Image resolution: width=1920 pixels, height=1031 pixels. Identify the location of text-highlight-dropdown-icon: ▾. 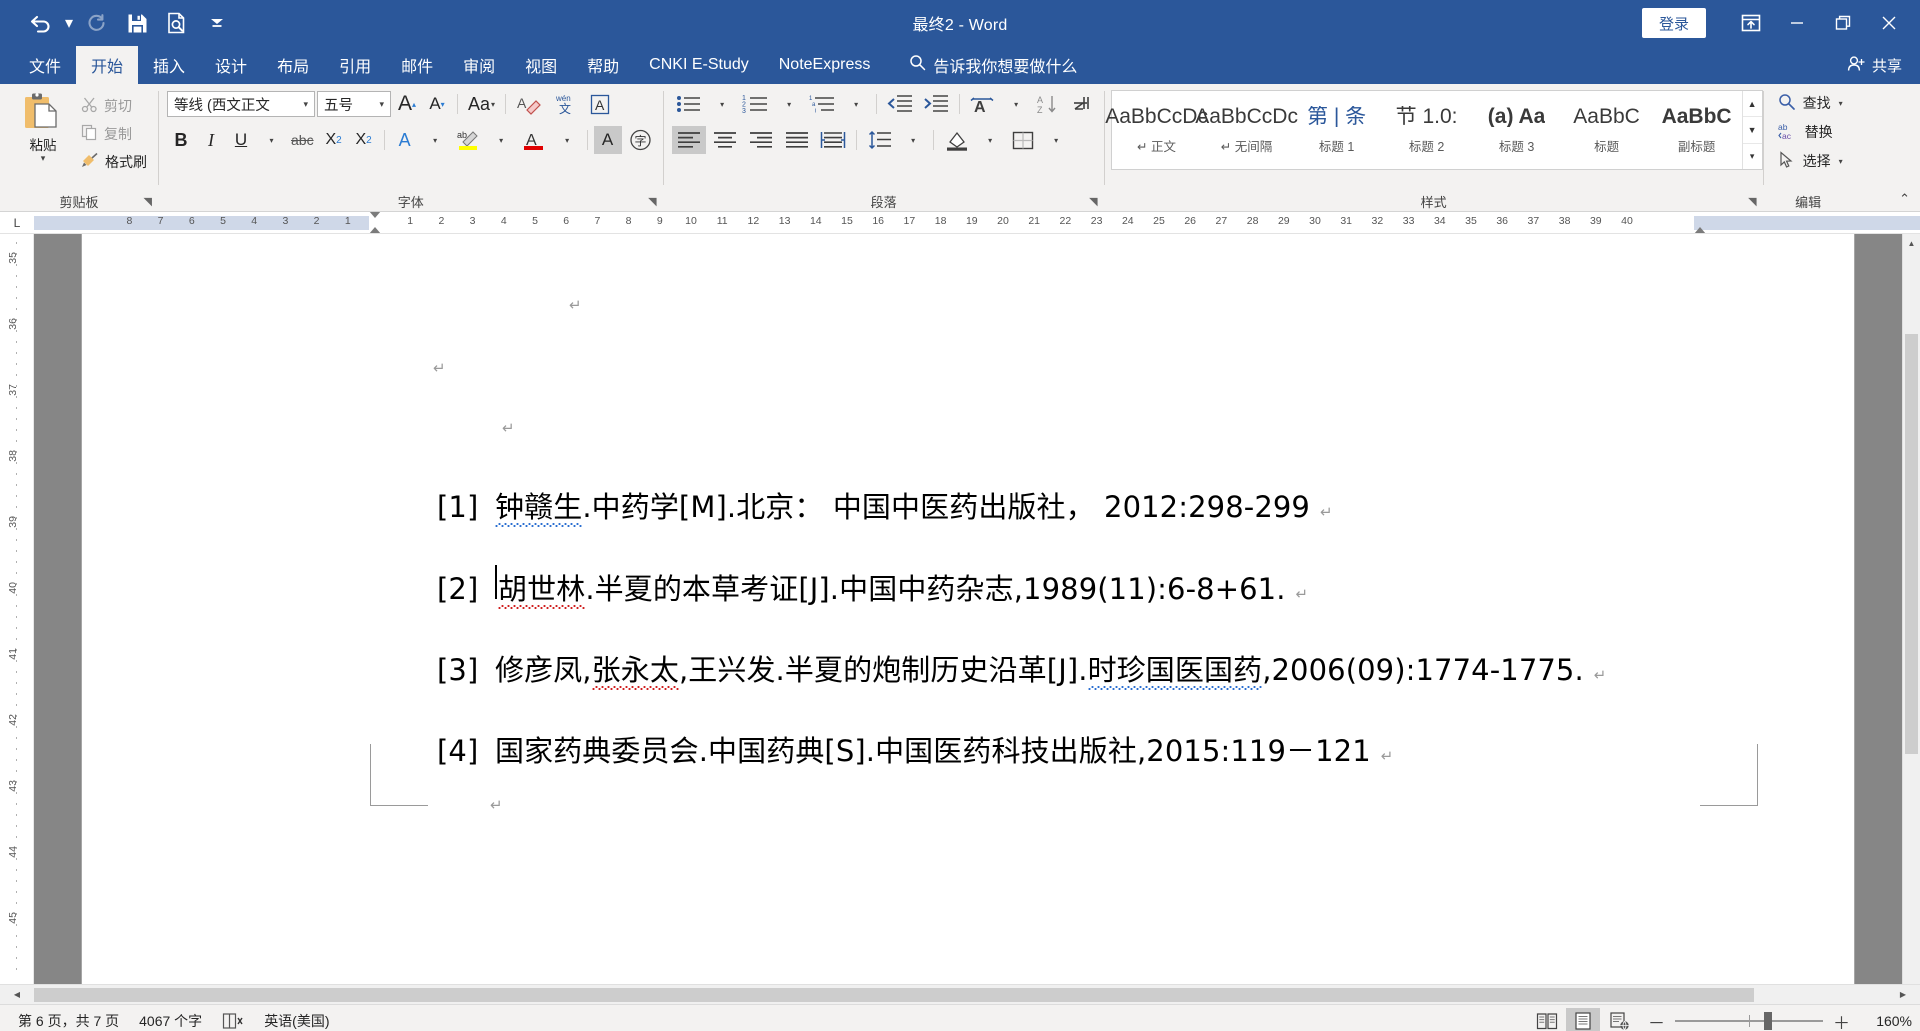
(501, 140).